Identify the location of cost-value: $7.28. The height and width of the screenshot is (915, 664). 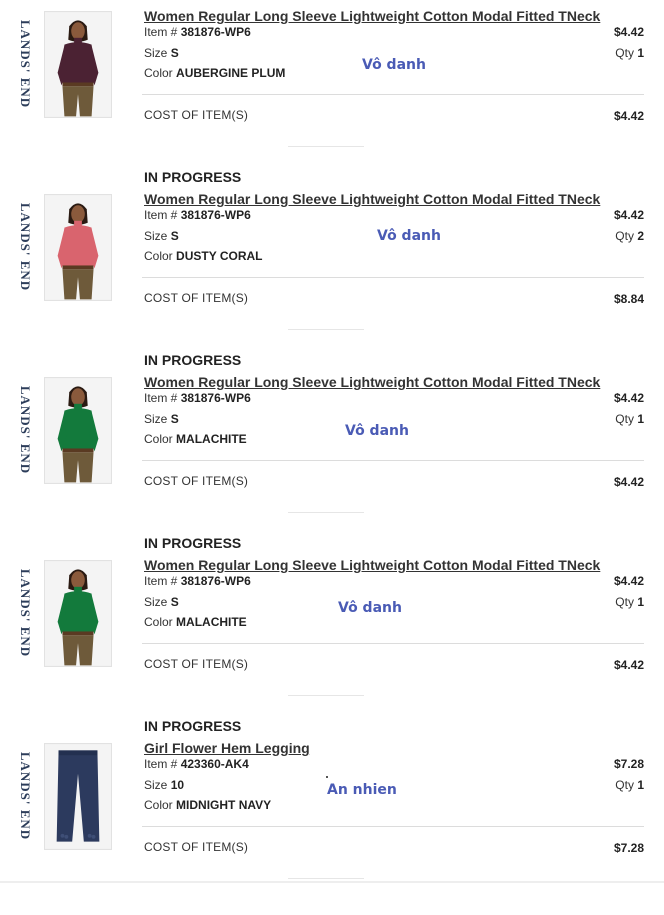
(628, 848).